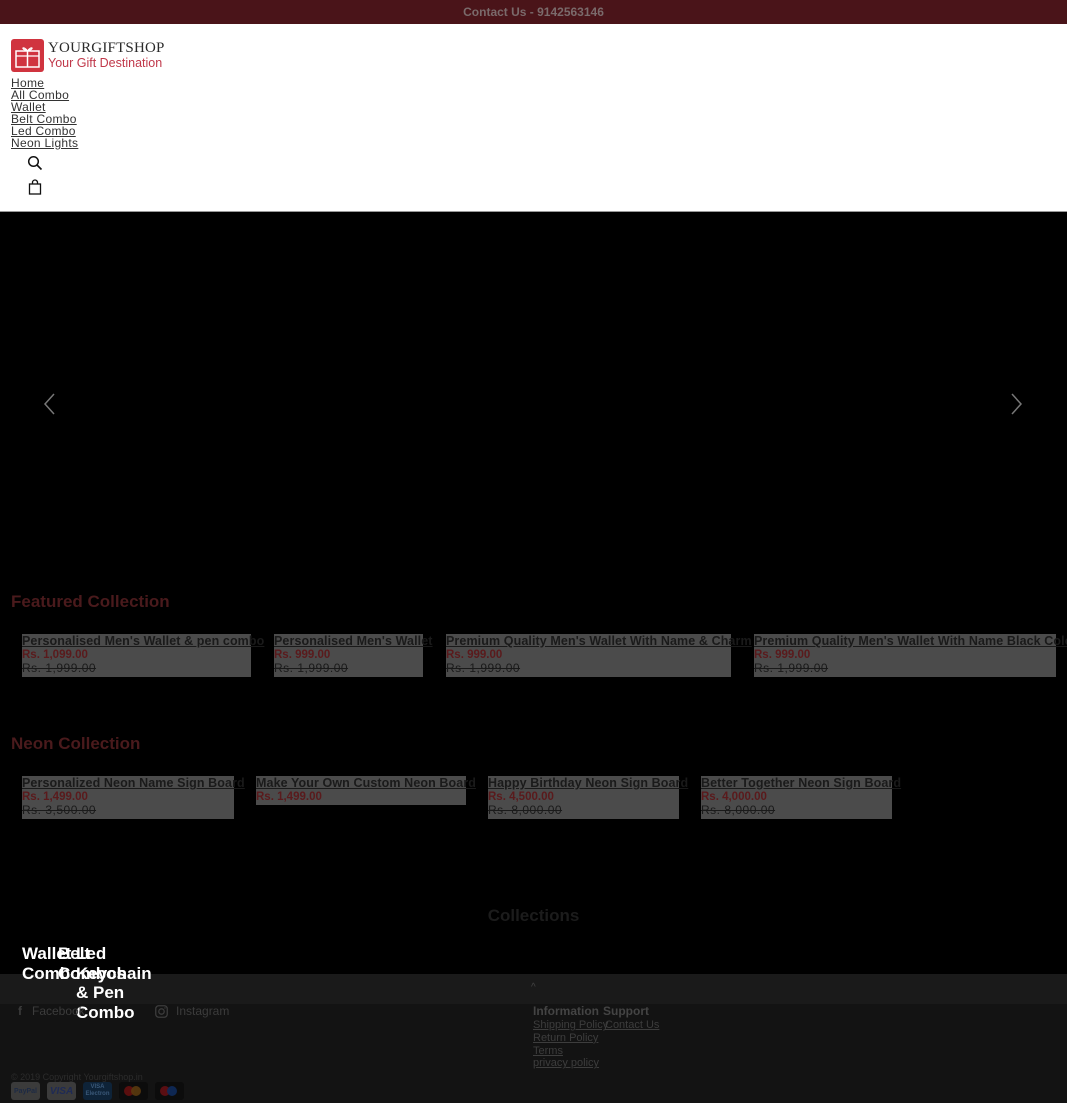  I want to click on visa-label: VISA, so click(61, 1091).